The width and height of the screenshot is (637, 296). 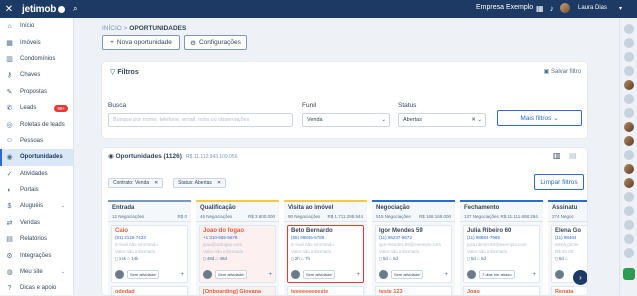 I want to click on sidebar-item-label: Início, so click(x=27, y=26).